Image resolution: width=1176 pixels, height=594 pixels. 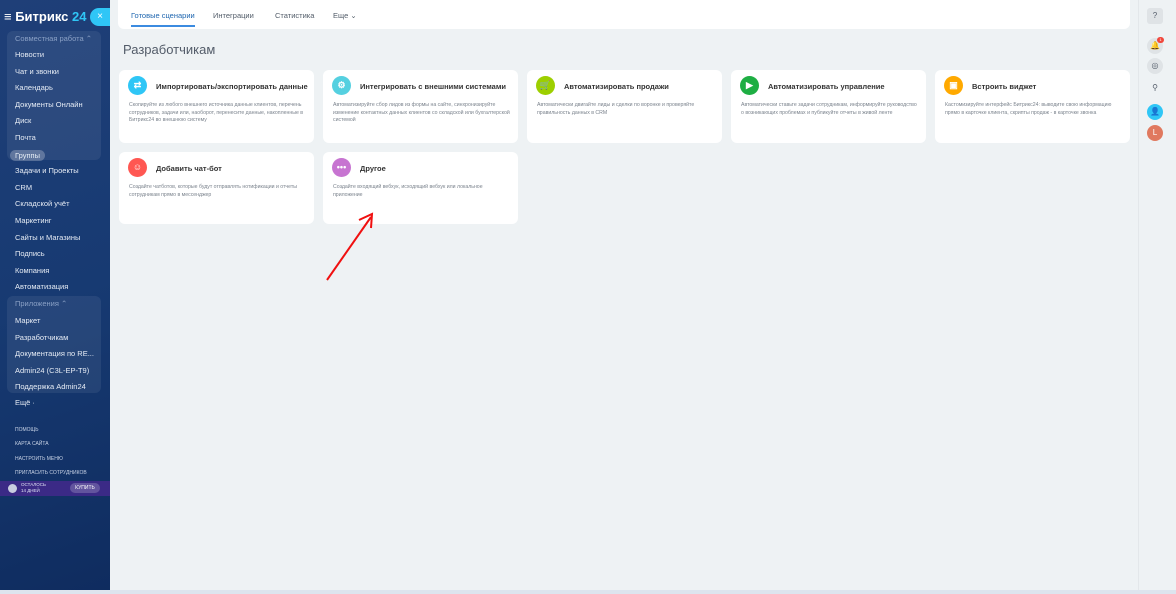 What do you see at coordinates (1155, 66) in the screenshot?
I see `chat-icon: ◎` at bounding box center [1155, 66].